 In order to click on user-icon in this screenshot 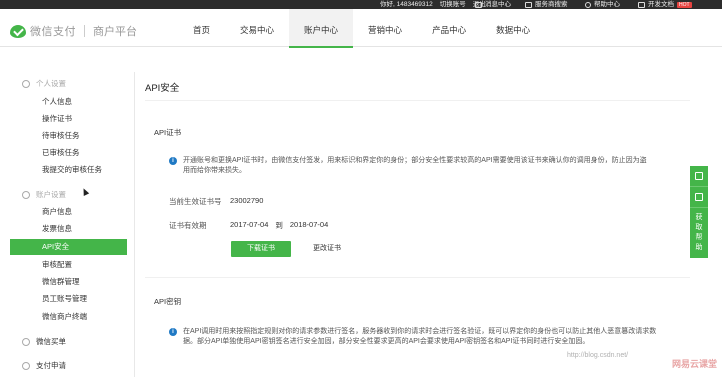, I will do `click(26, 84)`.